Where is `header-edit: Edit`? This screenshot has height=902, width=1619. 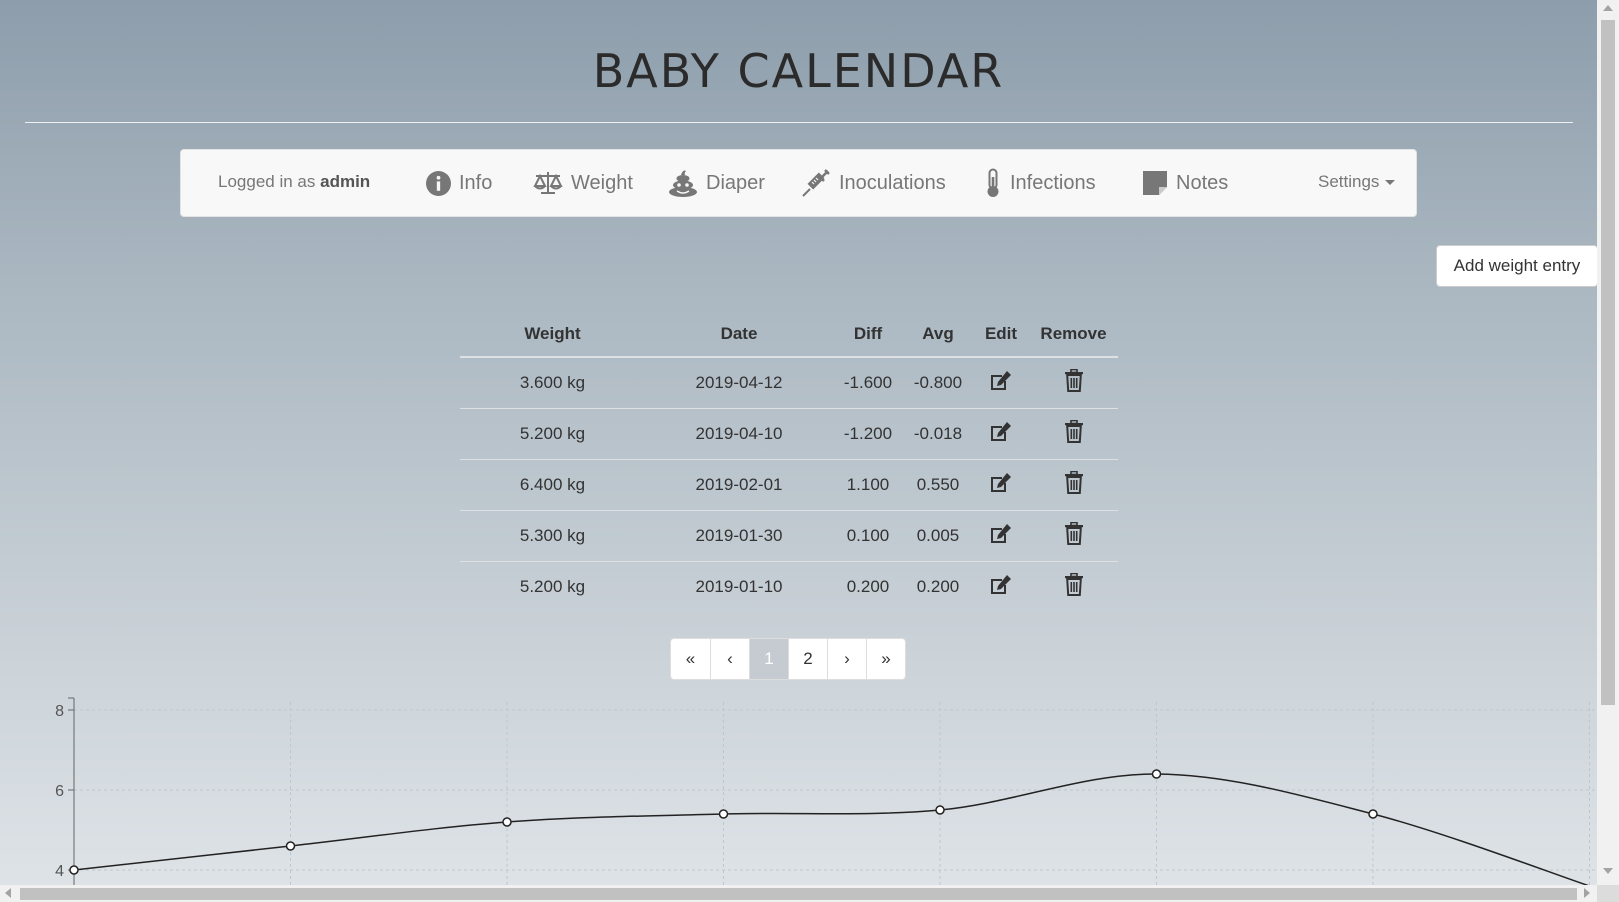
header-edit: Edit is located at coordinates (1001, 335).